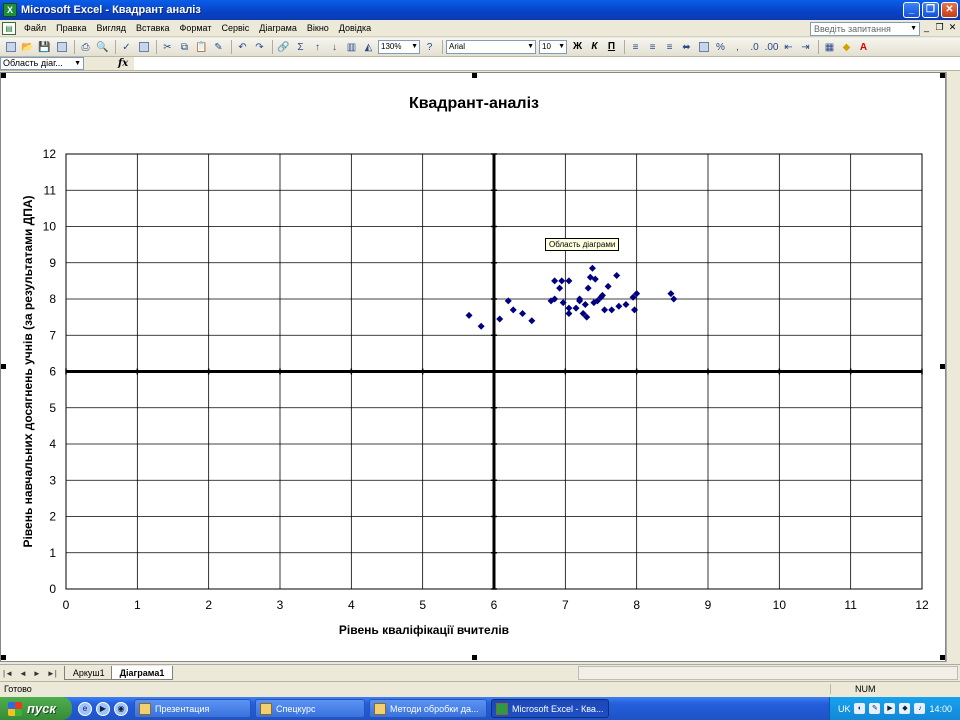  I want to click on doc-minimize-button: _, so click(926, 28).